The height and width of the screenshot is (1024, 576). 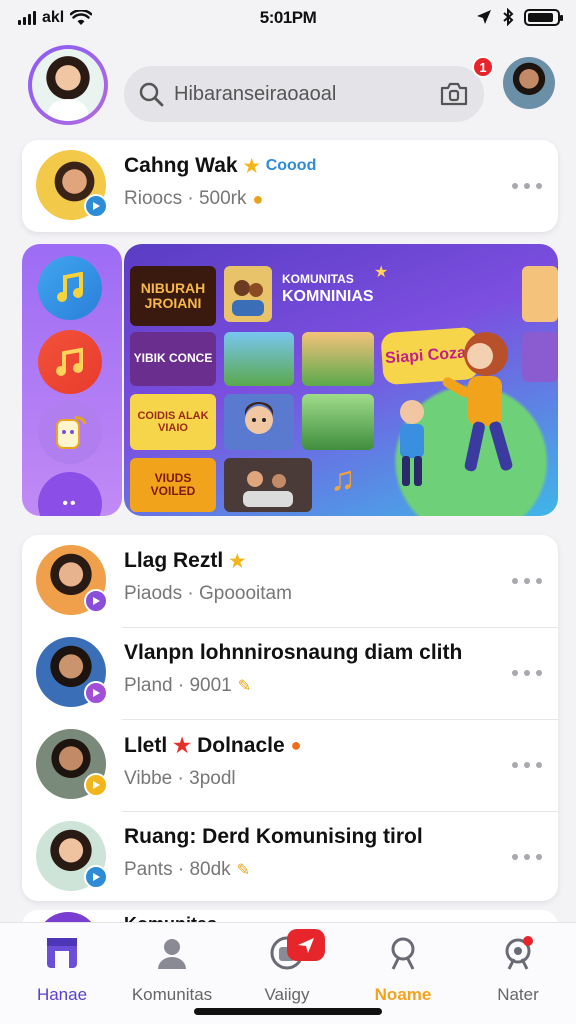 I want to click on channel-title: Lletl, so click(x=146, y=745).